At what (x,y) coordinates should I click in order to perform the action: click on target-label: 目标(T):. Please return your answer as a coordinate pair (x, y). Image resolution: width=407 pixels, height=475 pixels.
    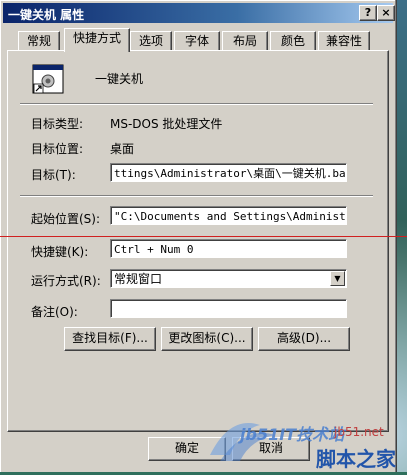
    Looking at the image, I should click on (53, 175).